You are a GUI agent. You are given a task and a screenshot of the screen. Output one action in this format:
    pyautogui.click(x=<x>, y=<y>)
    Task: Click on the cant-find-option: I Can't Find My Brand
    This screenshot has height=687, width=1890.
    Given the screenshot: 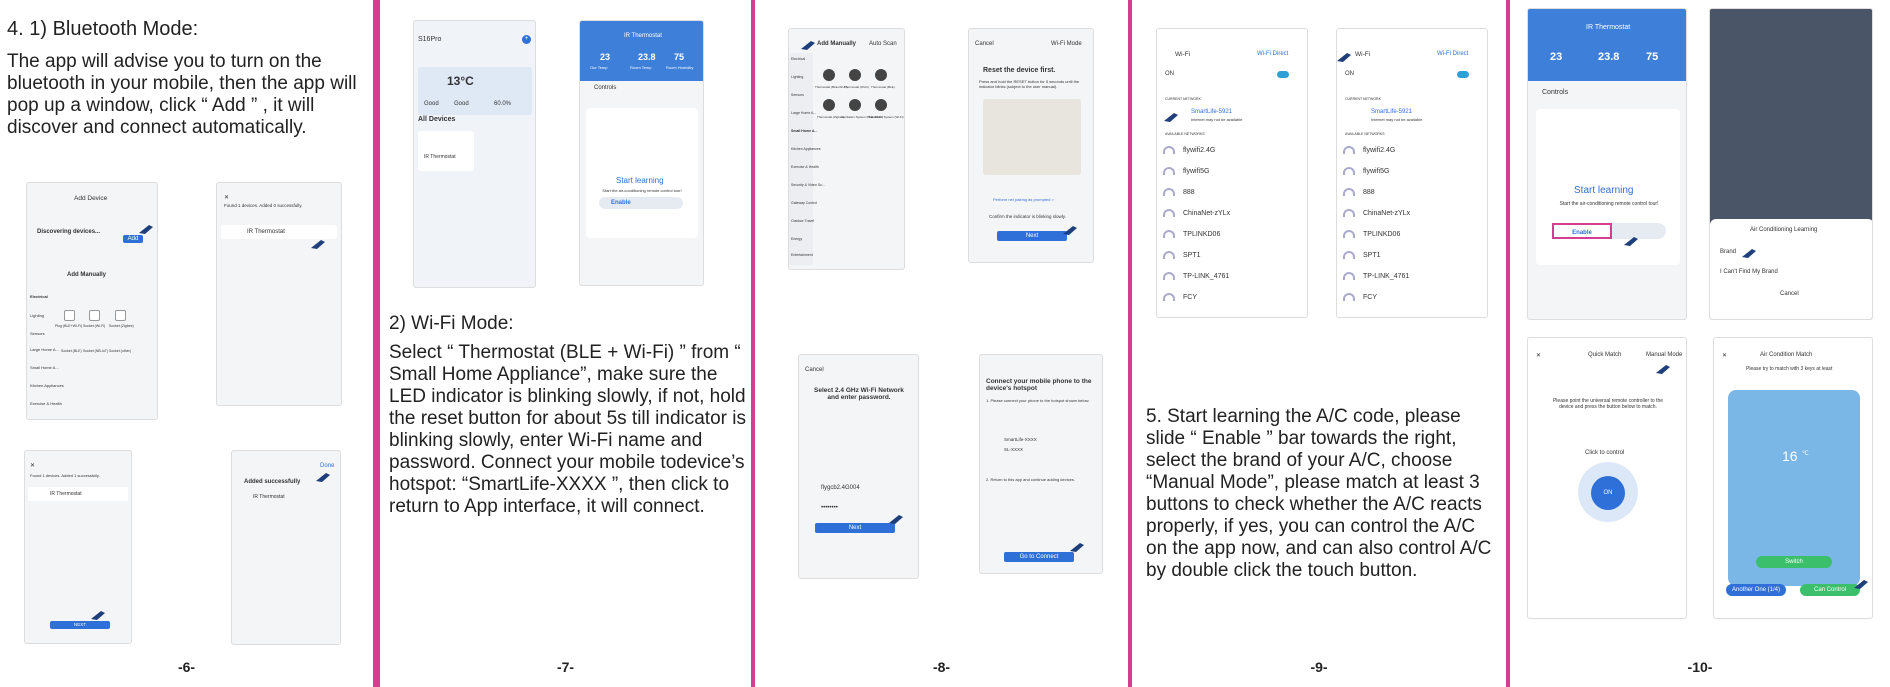 What is the action you would take?
    pyautogui.click(x=1749, y=272)
    